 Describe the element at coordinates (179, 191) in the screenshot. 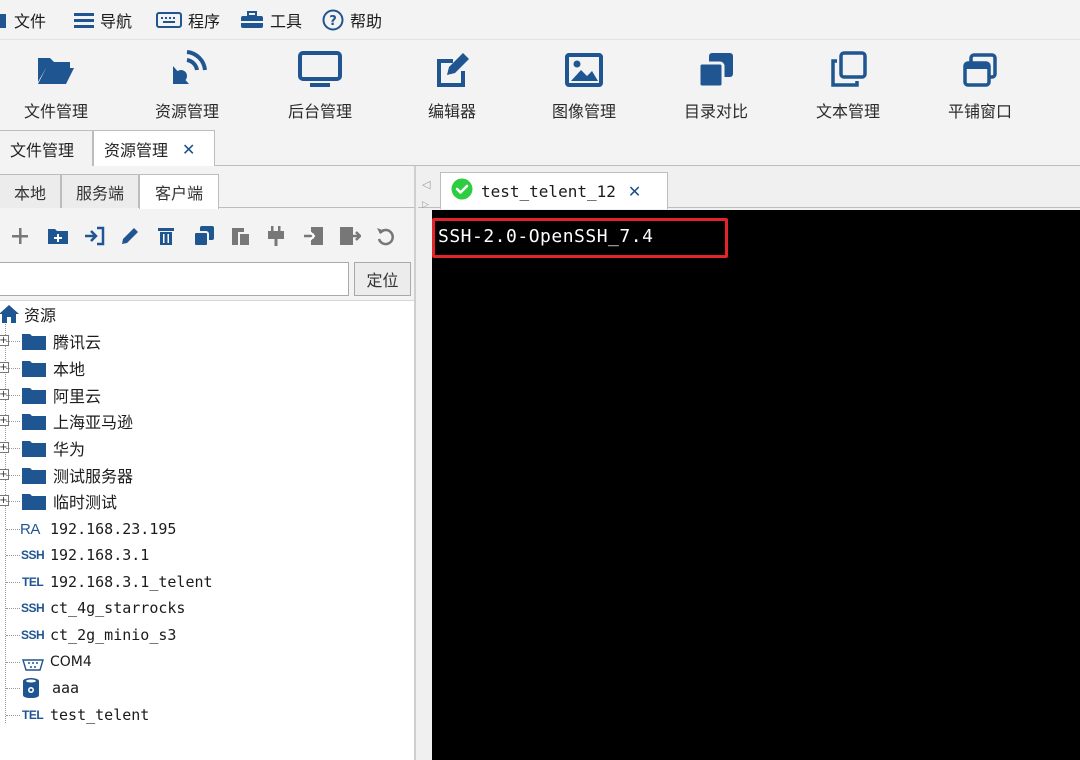

I see `tab-client: 客户端` at that location.